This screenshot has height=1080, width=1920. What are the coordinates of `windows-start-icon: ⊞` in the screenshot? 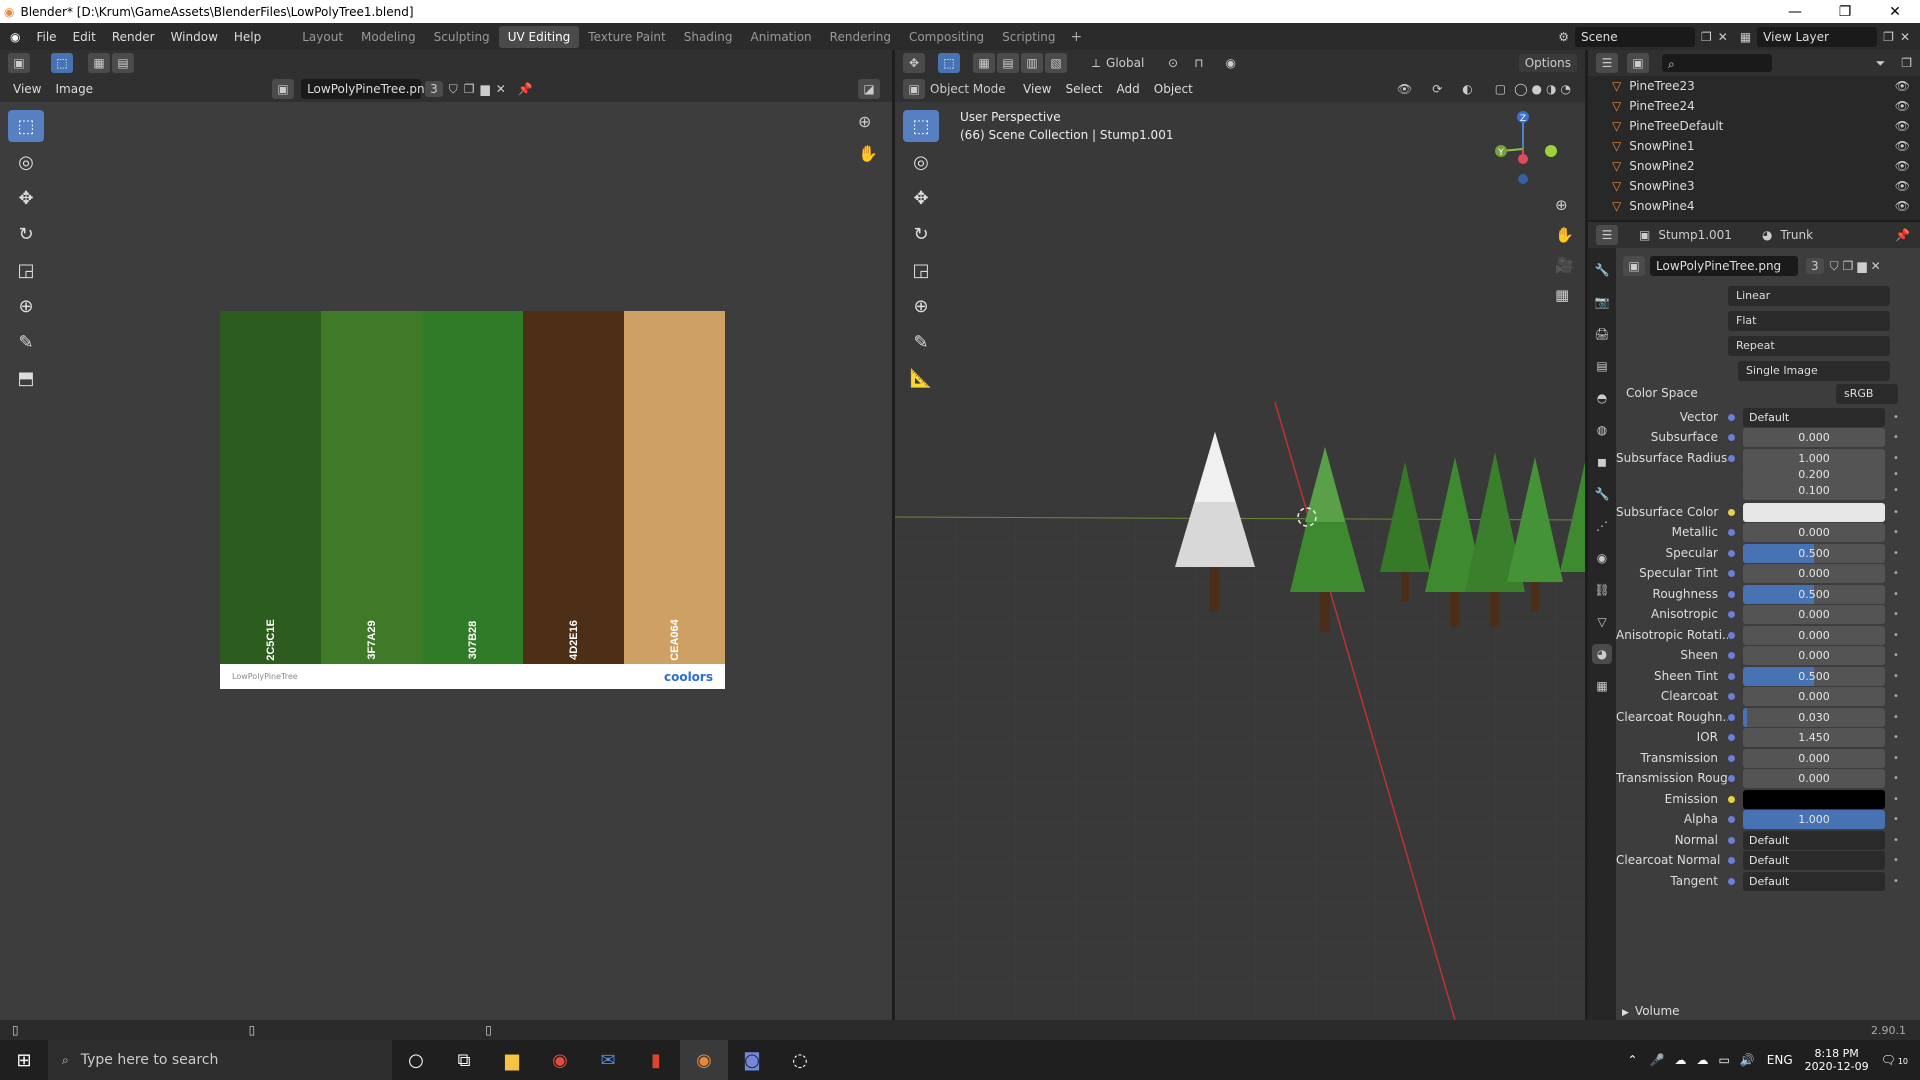 It's located at (24, 1060).